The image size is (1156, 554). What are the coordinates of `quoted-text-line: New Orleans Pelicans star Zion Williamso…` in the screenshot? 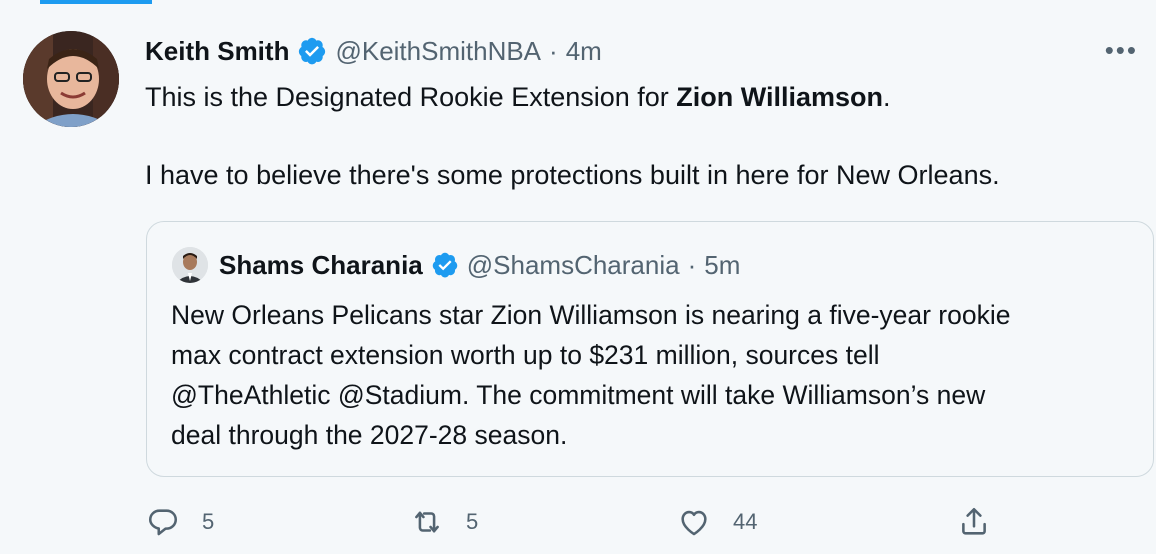 It's located at (591, 315).